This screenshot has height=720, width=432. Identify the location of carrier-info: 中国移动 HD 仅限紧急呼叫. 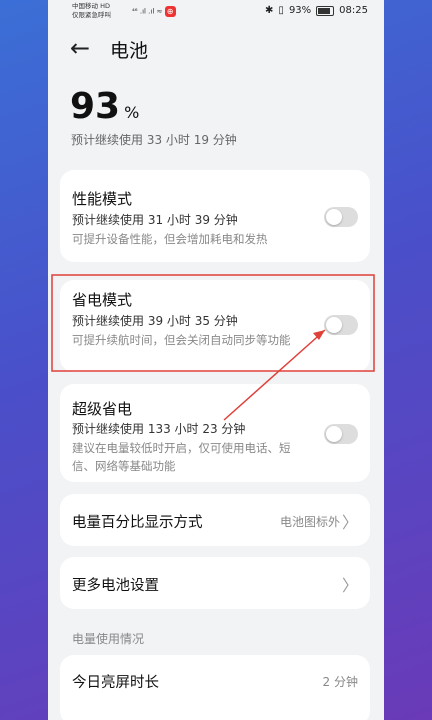
(91, 11).